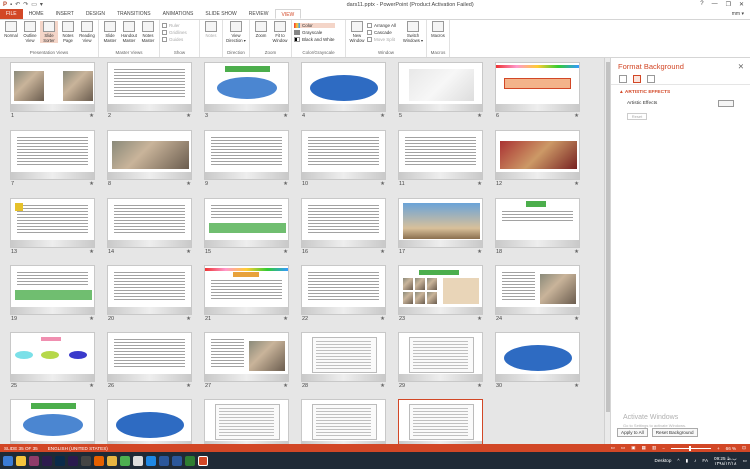 This screenshot has height=469, width=750. I want to click on slide-thumbnail: 32★, so click(149, 421).